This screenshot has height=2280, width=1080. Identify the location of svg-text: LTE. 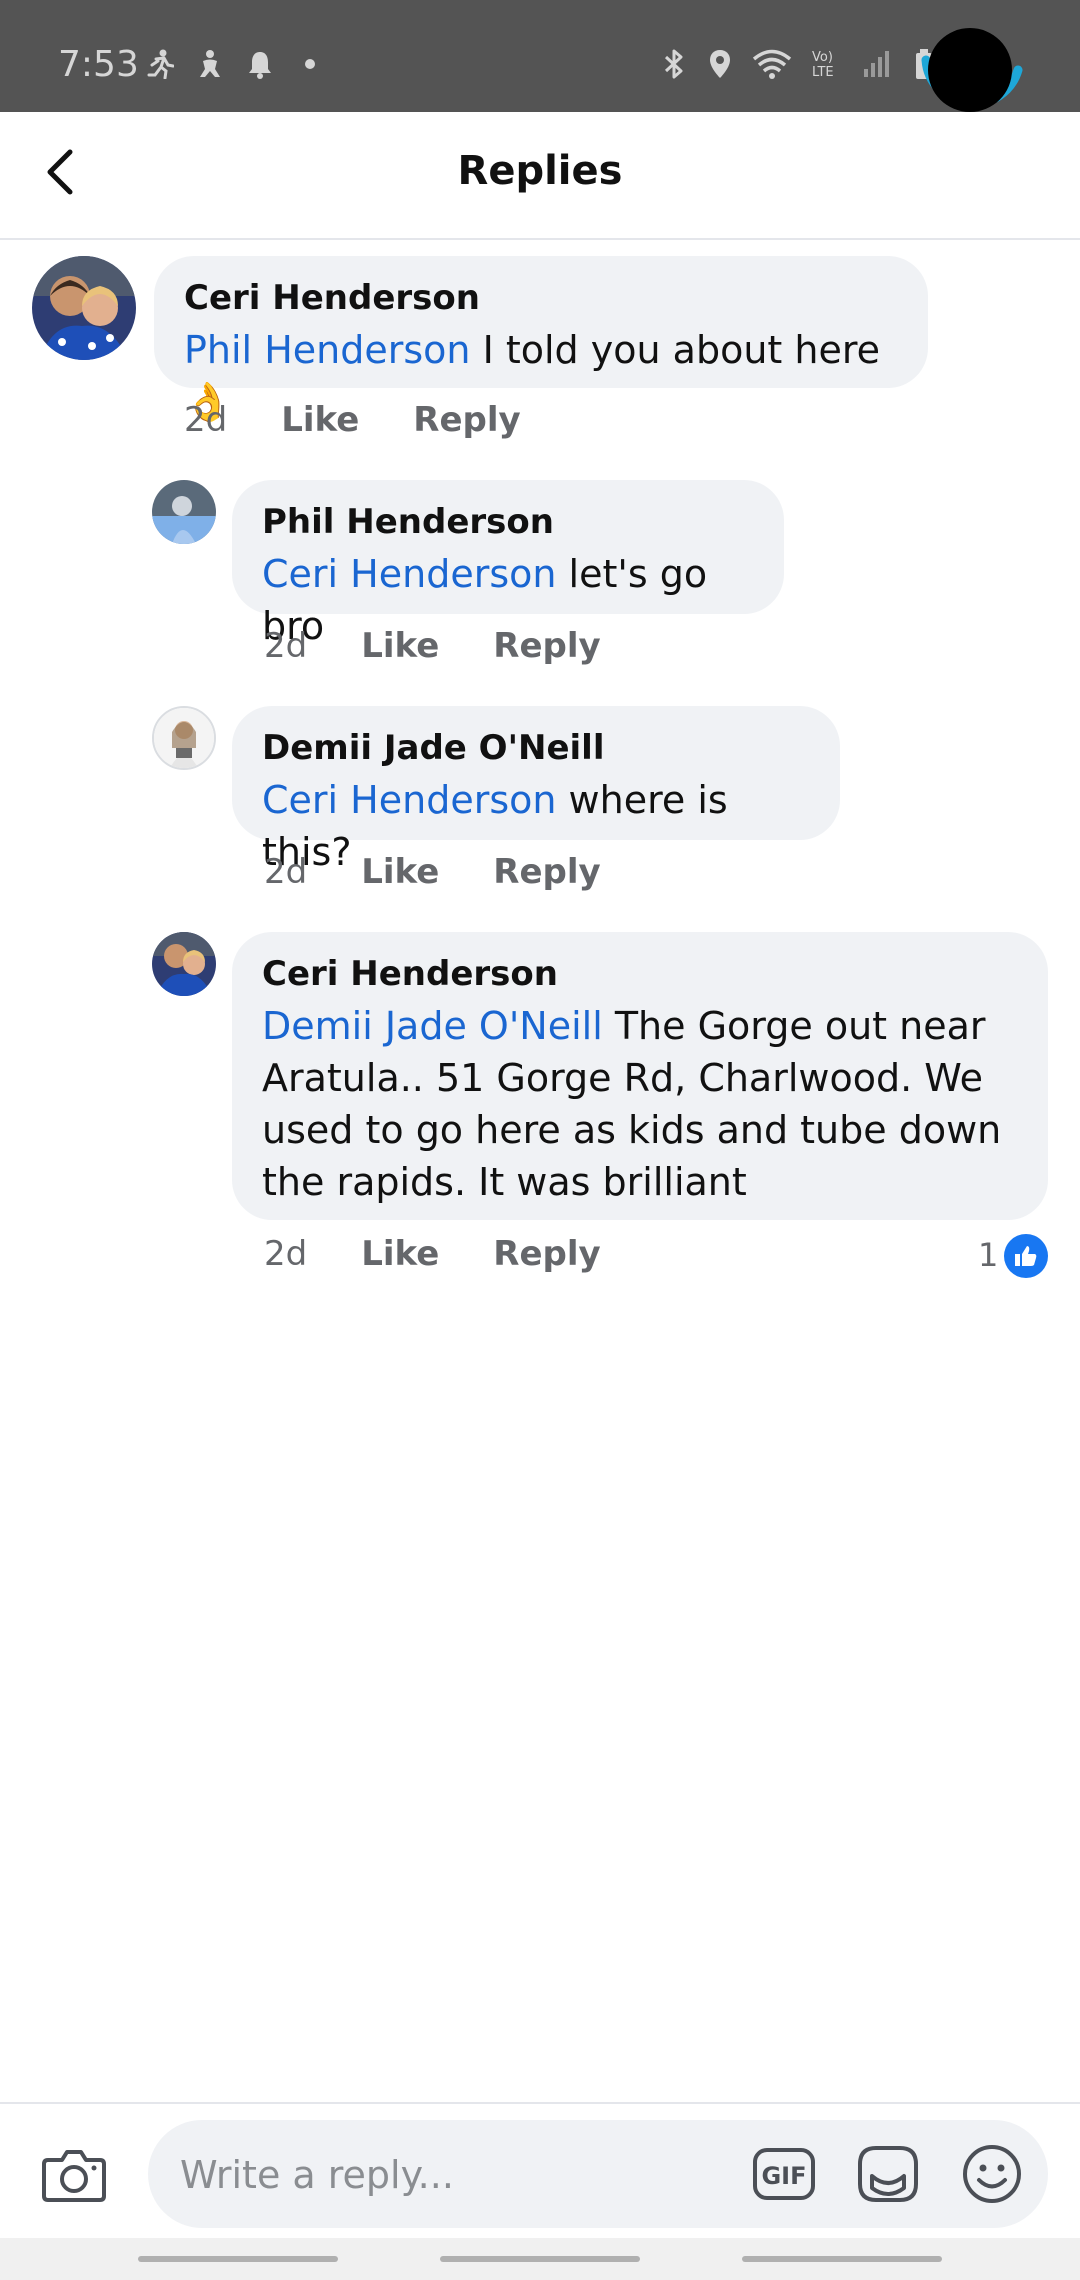
(823, 72).